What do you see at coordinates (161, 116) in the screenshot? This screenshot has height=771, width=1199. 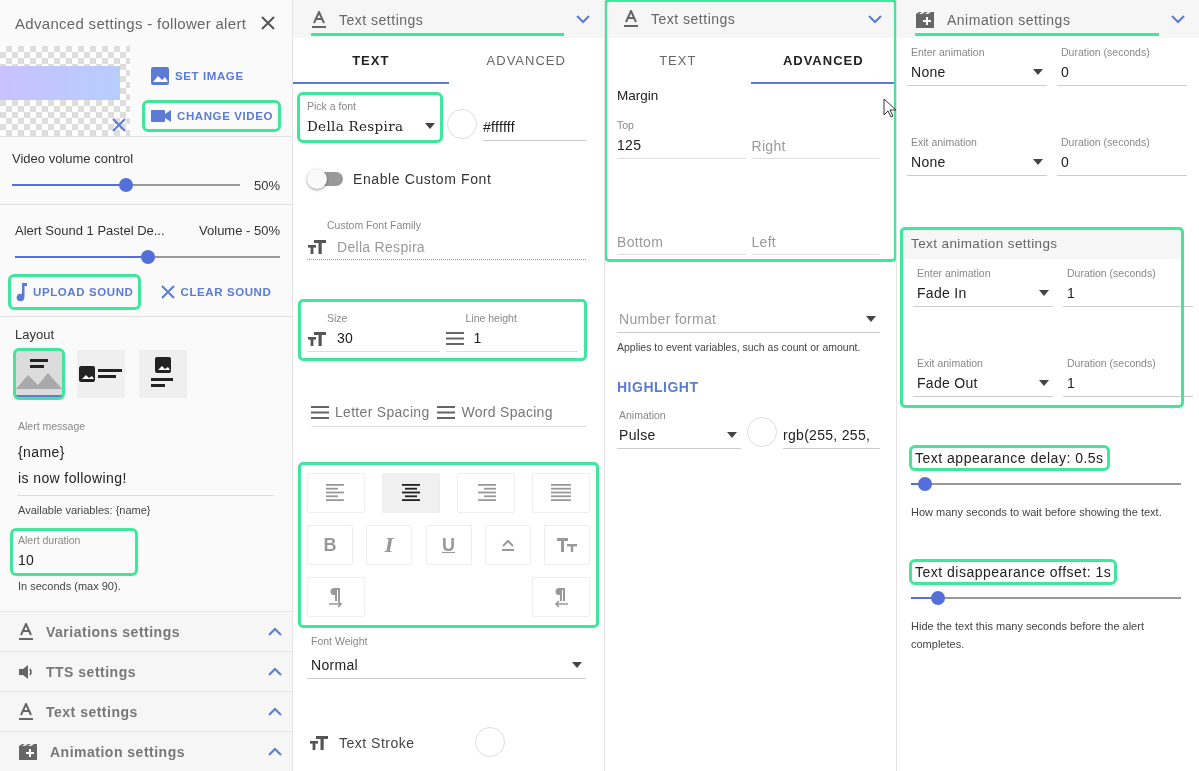 I see `video-camera-icon` at bounding box center [161, 116].